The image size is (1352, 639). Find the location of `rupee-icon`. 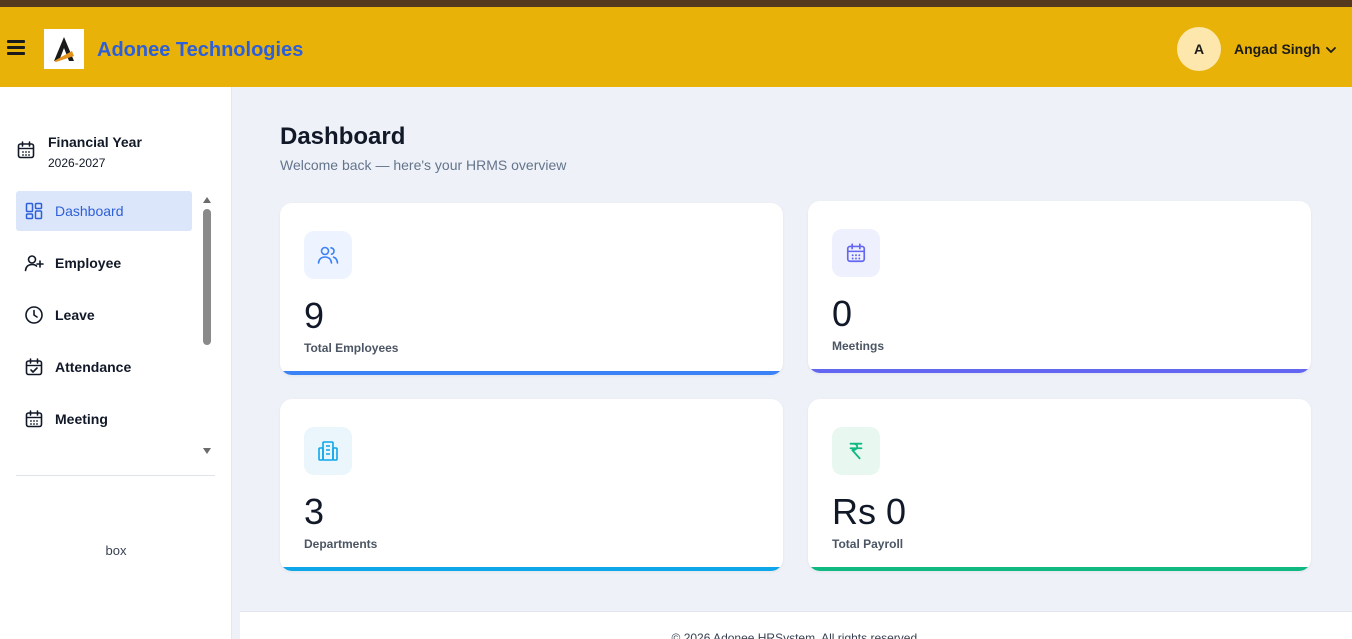

rupee-icon is located at coordinates (856, 451).